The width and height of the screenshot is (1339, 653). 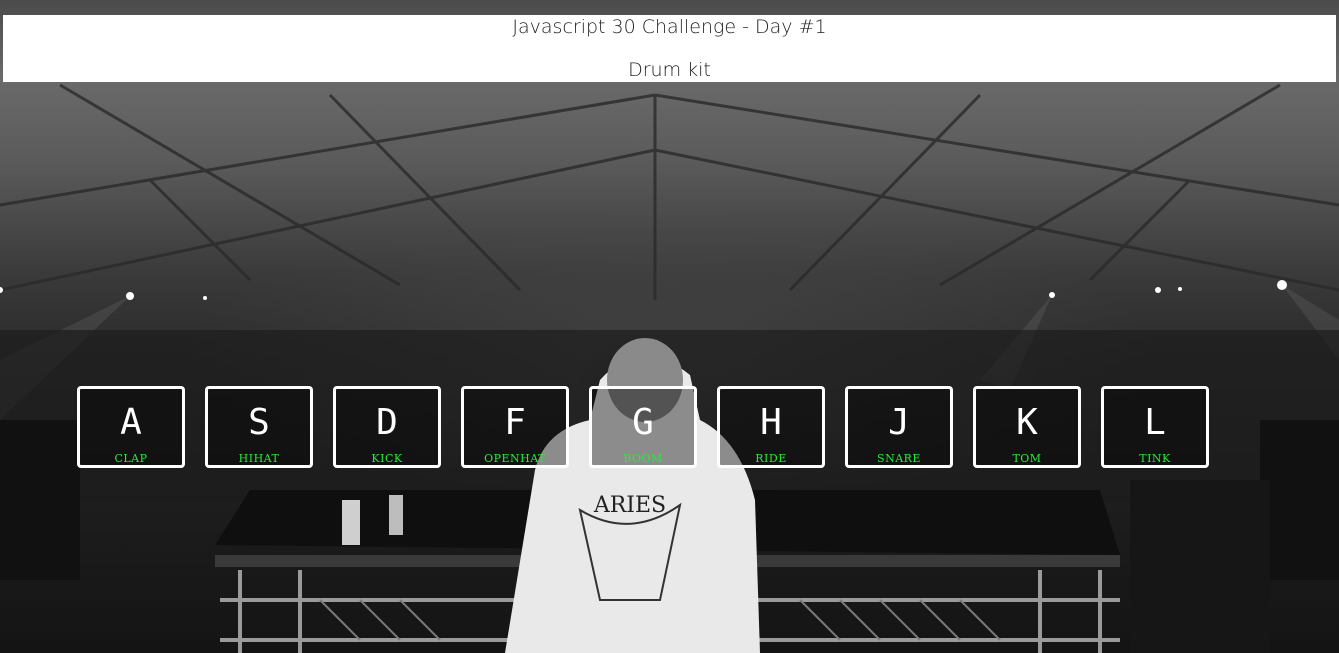 I want to click on sound-label: BOOM, so click(x=643, y=458).